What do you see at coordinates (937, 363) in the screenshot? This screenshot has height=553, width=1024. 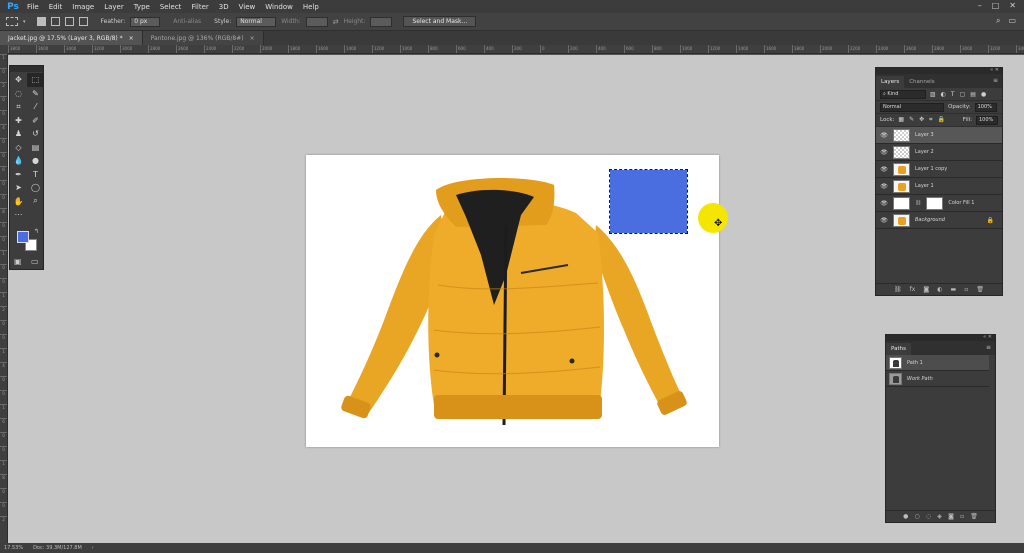 I see `path-row: Path 1` at bounding box center [937, 363].